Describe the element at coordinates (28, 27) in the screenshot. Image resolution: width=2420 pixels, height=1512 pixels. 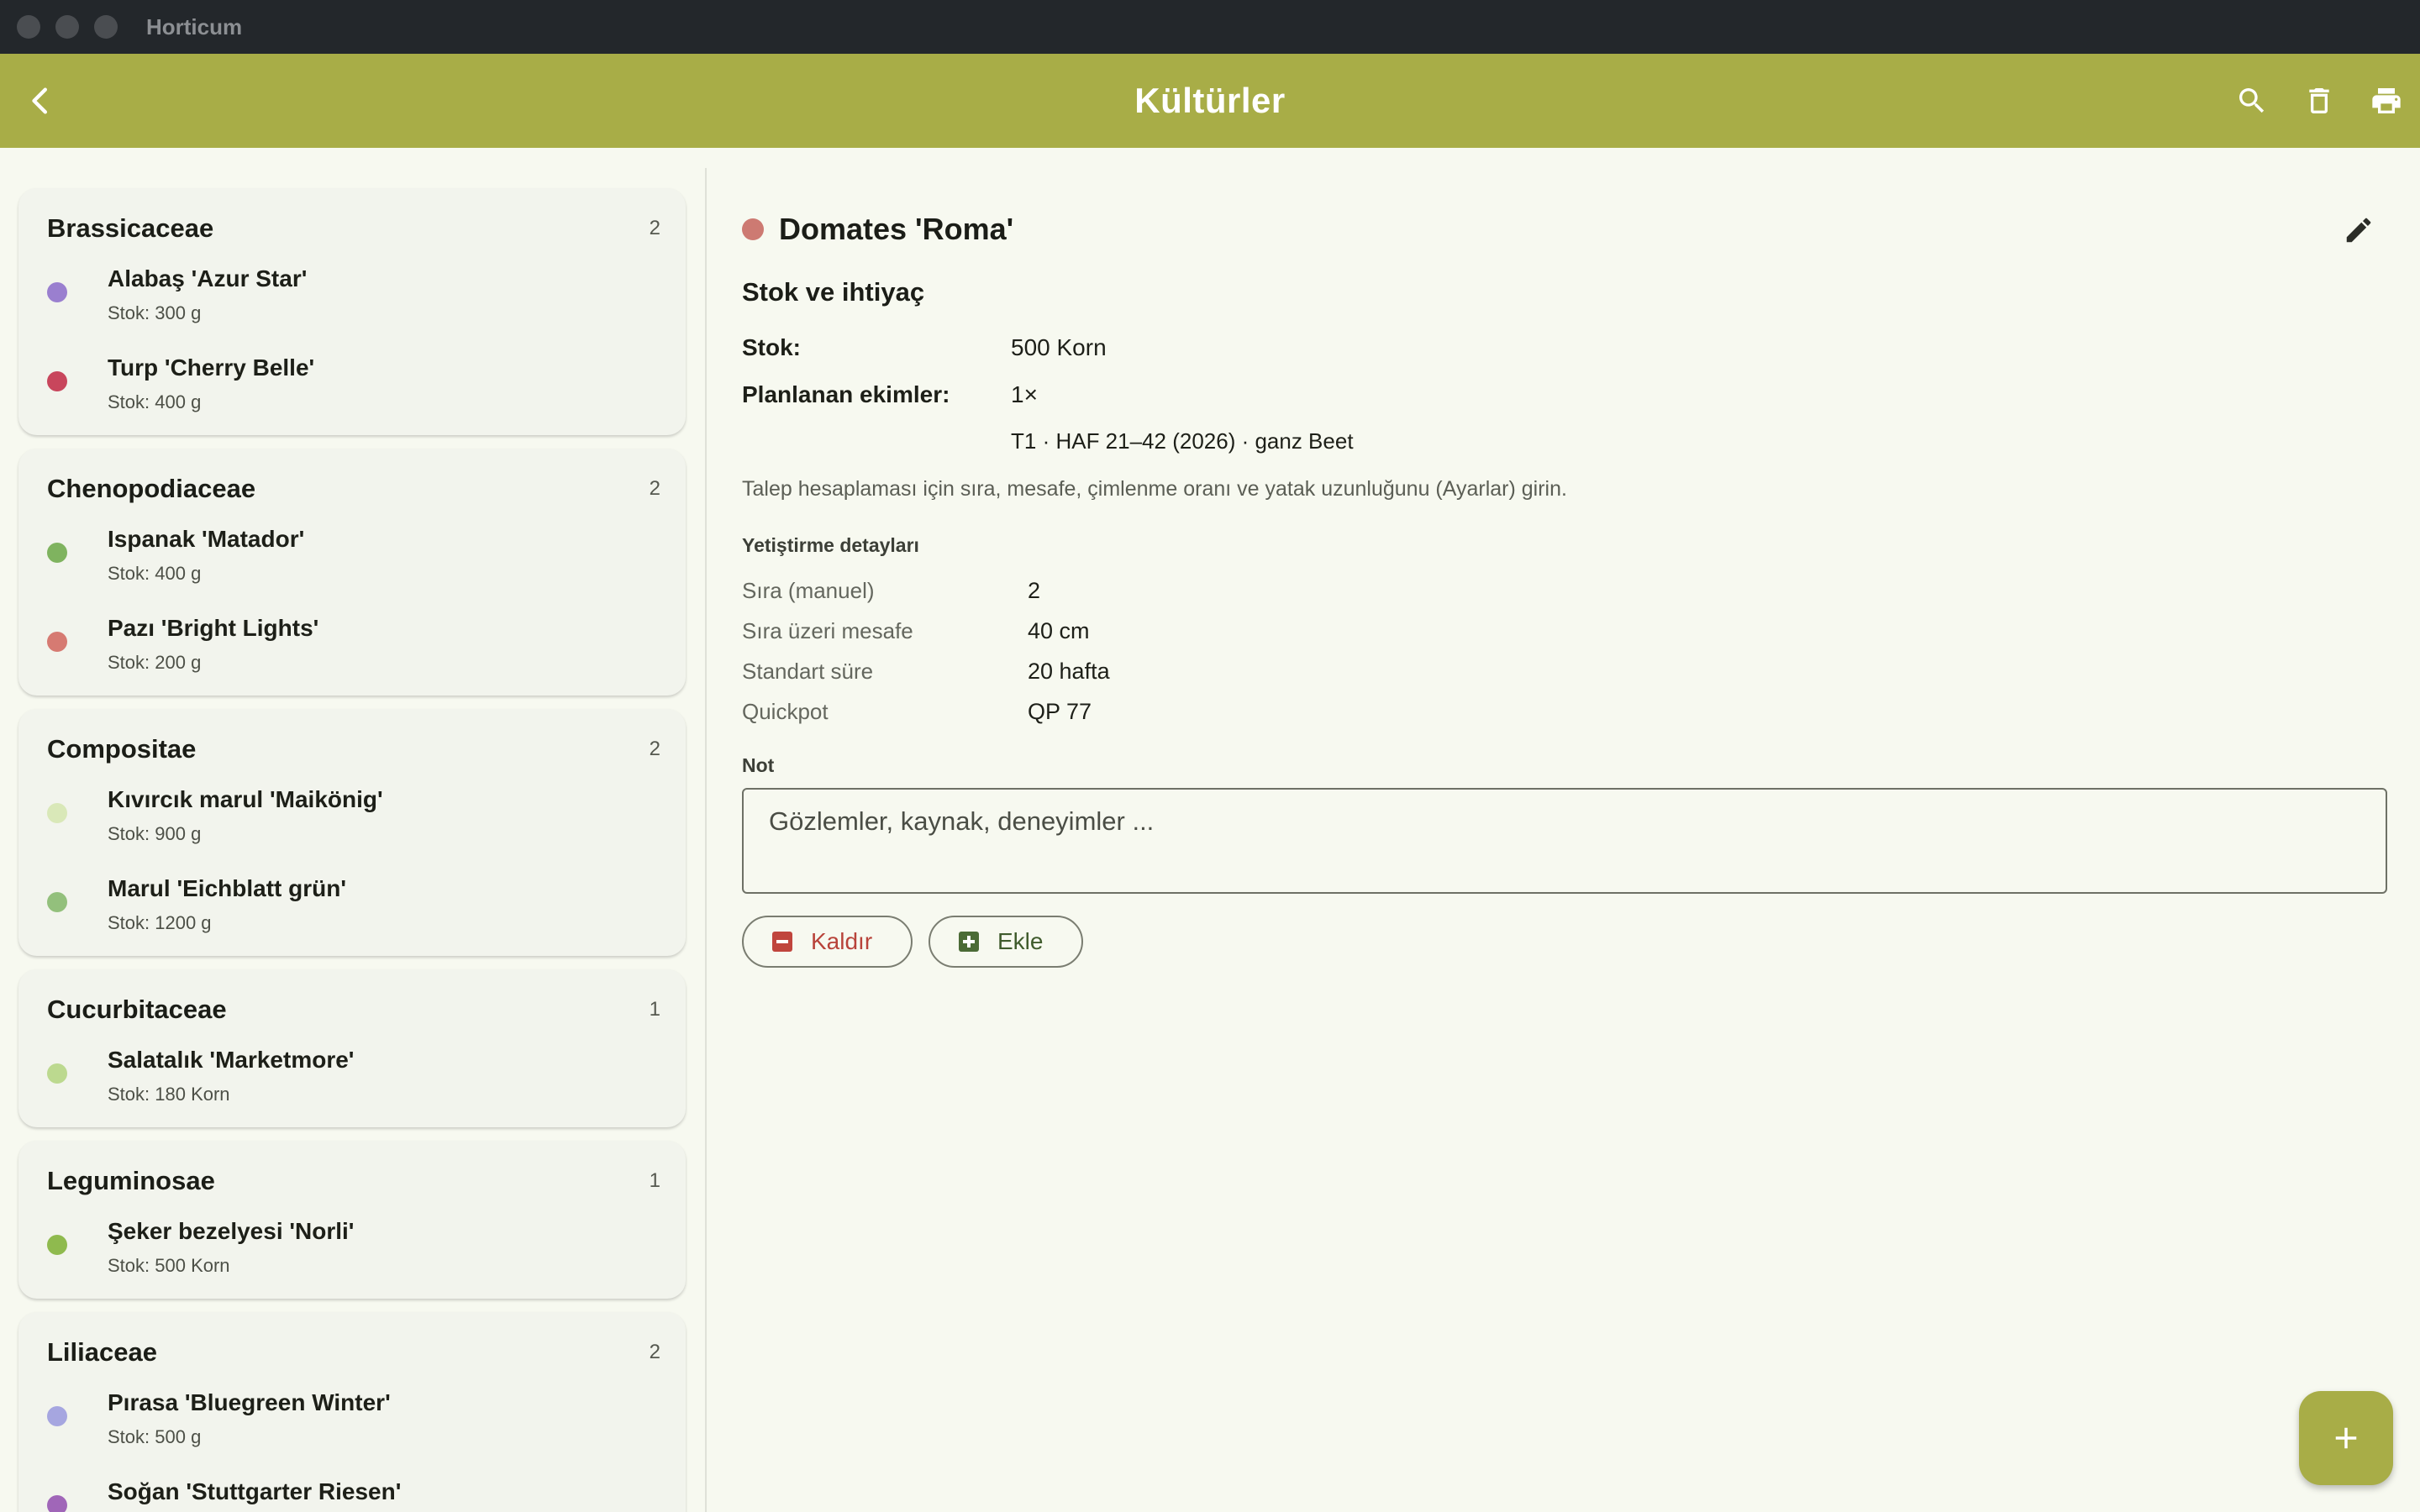
I see `close-window-button` at that location.